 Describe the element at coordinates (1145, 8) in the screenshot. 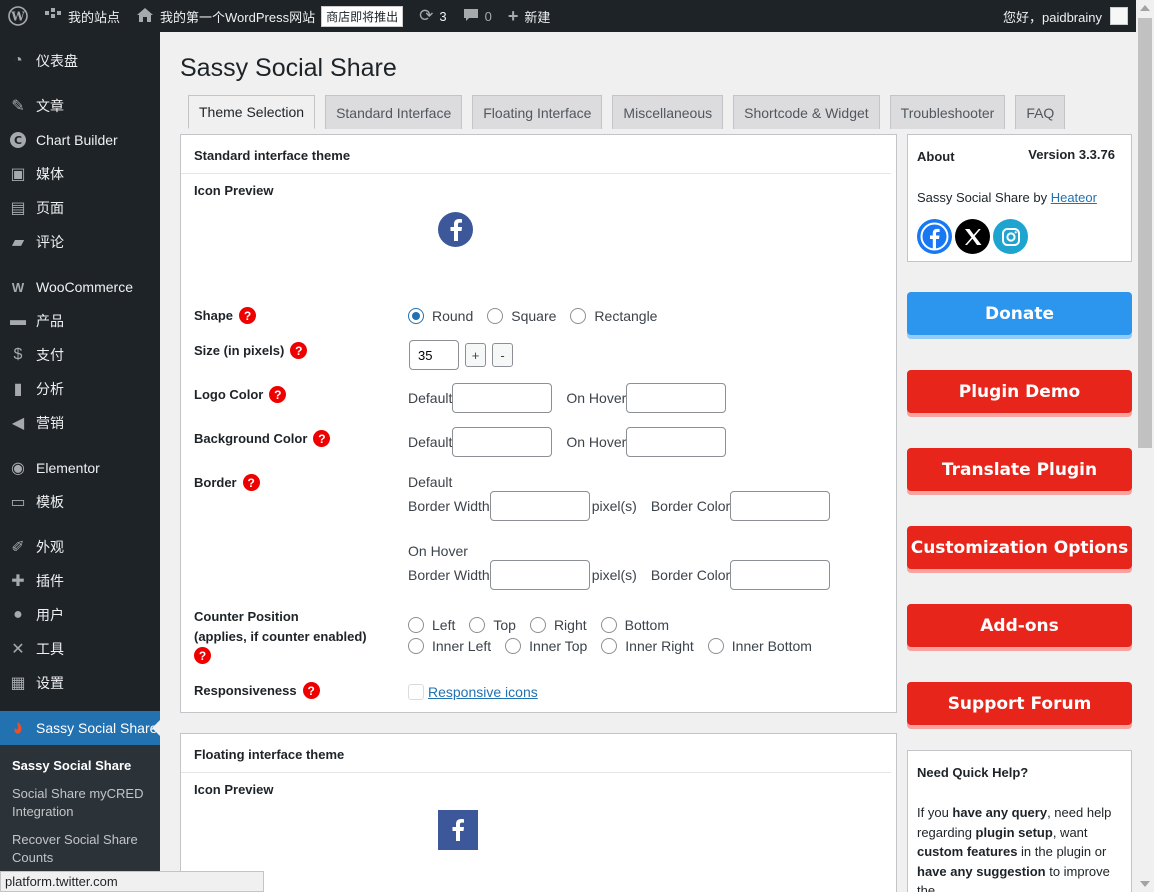

I see `scroll-up-arrow-icon` at that location.